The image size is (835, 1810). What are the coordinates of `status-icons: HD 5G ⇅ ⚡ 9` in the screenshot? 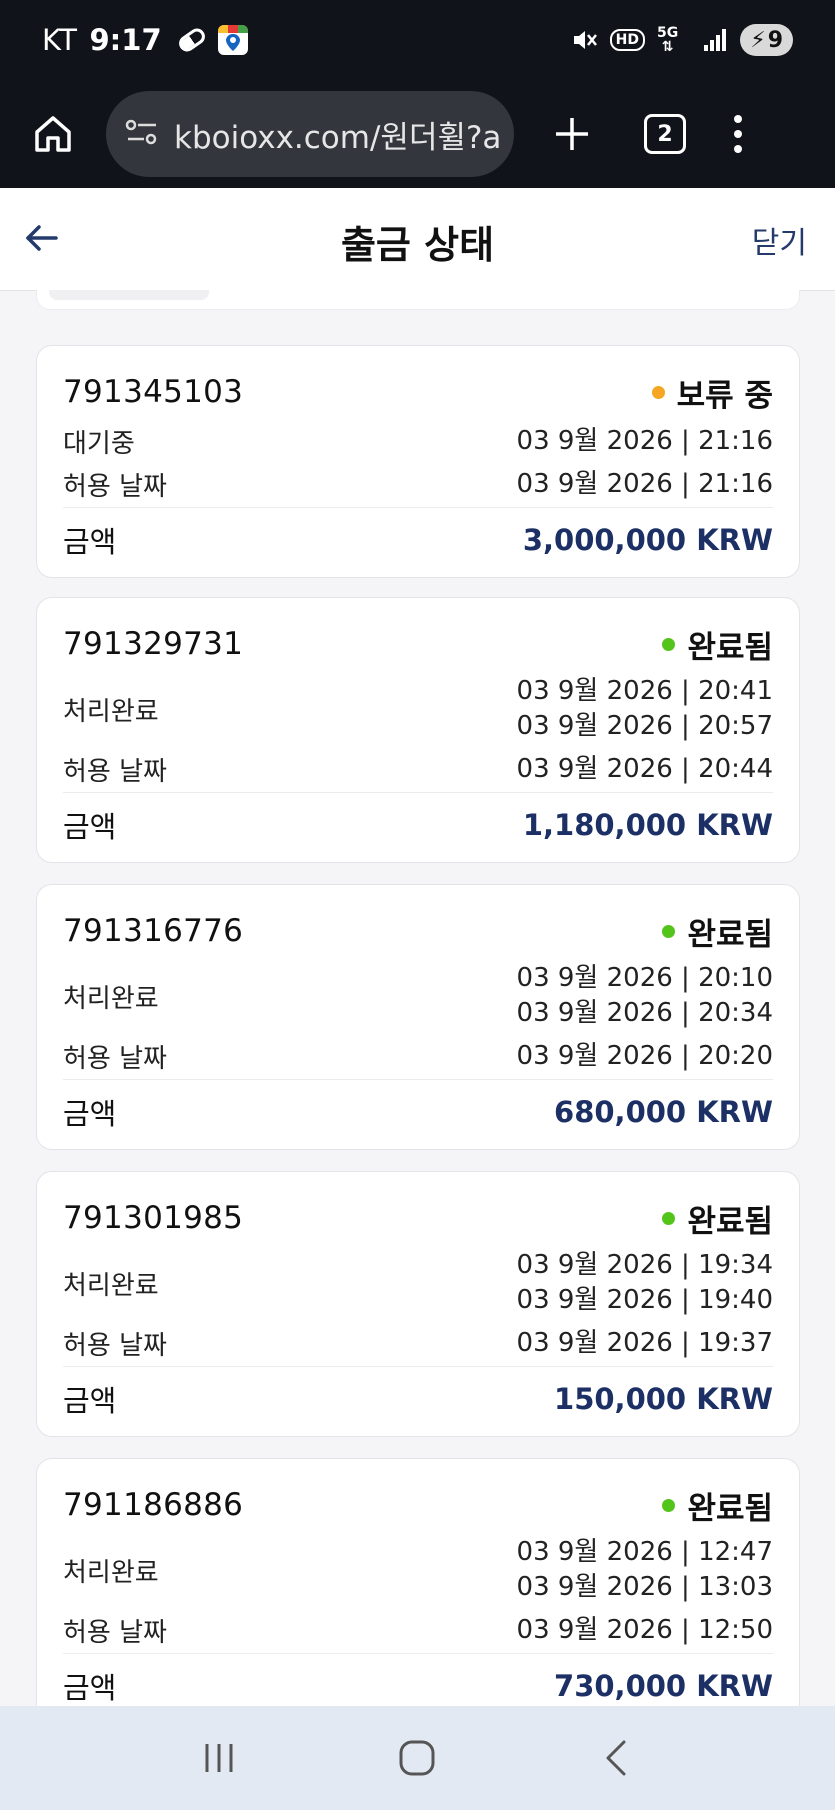 It's located at (675, 40).